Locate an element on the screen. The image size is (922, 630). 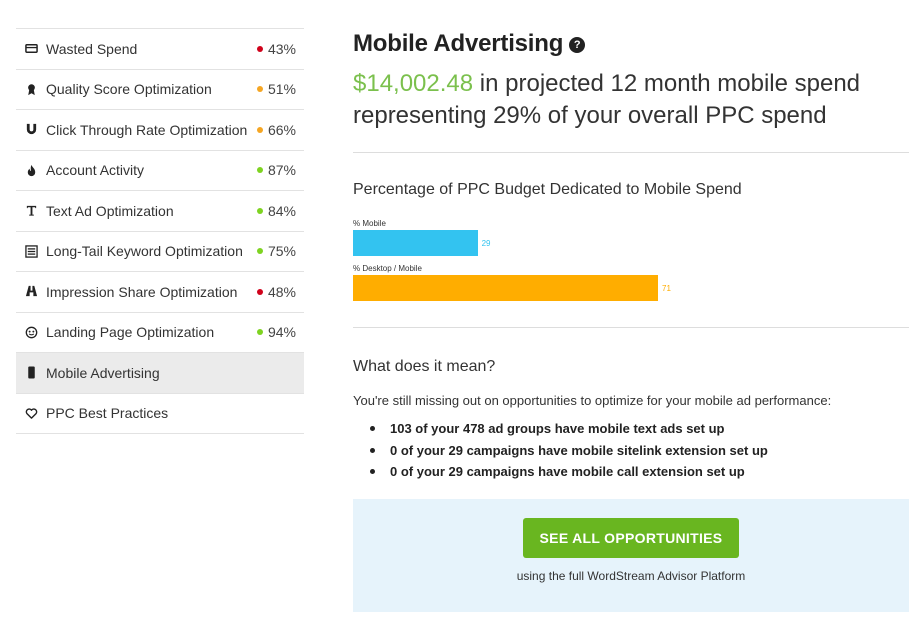
ribbon-icon is located at coordinates (31, 89).